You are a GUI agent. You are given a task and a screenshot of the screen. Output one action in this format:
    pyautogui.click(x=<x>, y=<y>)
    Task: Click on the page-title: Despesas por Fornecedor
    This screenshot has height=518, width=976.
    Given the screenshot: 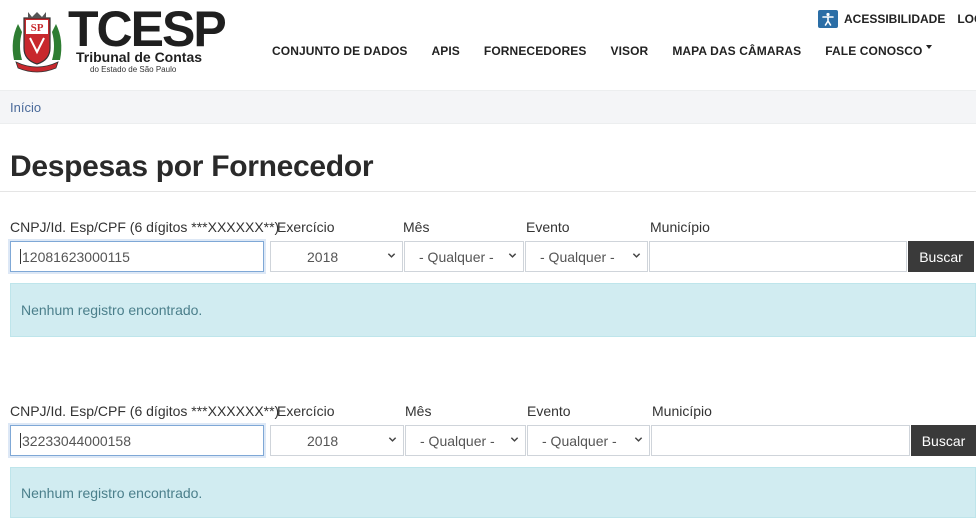 What is the action you would take?
    pyautogui.click(x=192, y=166)
    